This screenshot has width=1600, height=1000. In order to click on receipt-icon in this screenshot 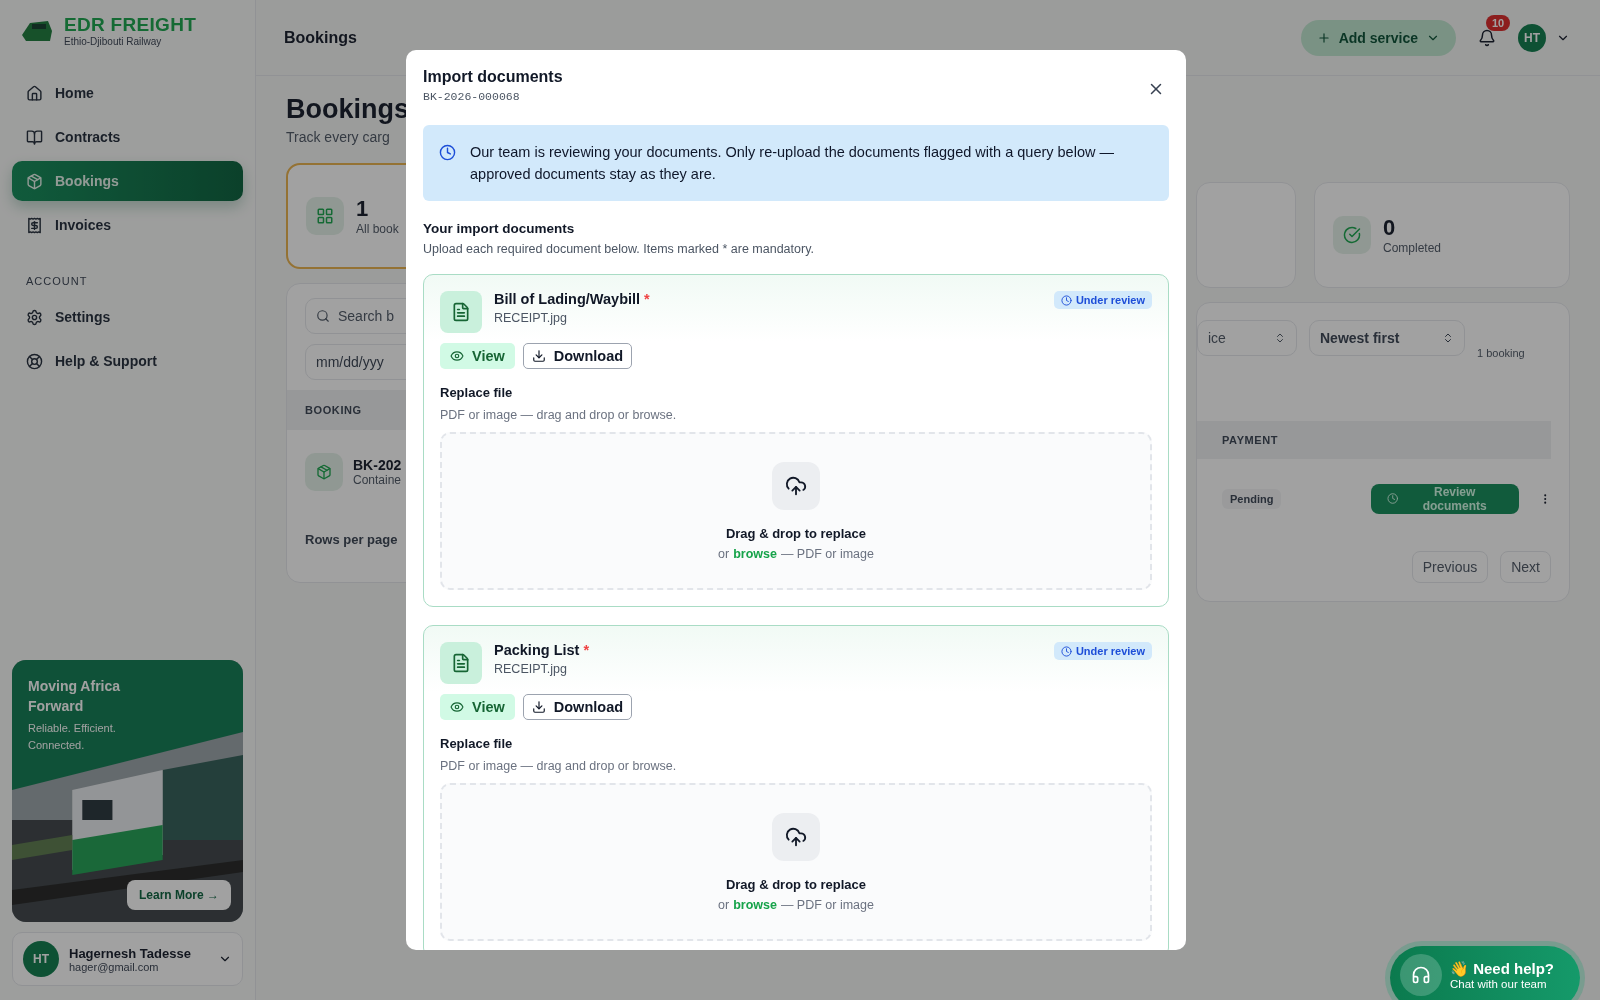, I will do `click(34, 225)`.